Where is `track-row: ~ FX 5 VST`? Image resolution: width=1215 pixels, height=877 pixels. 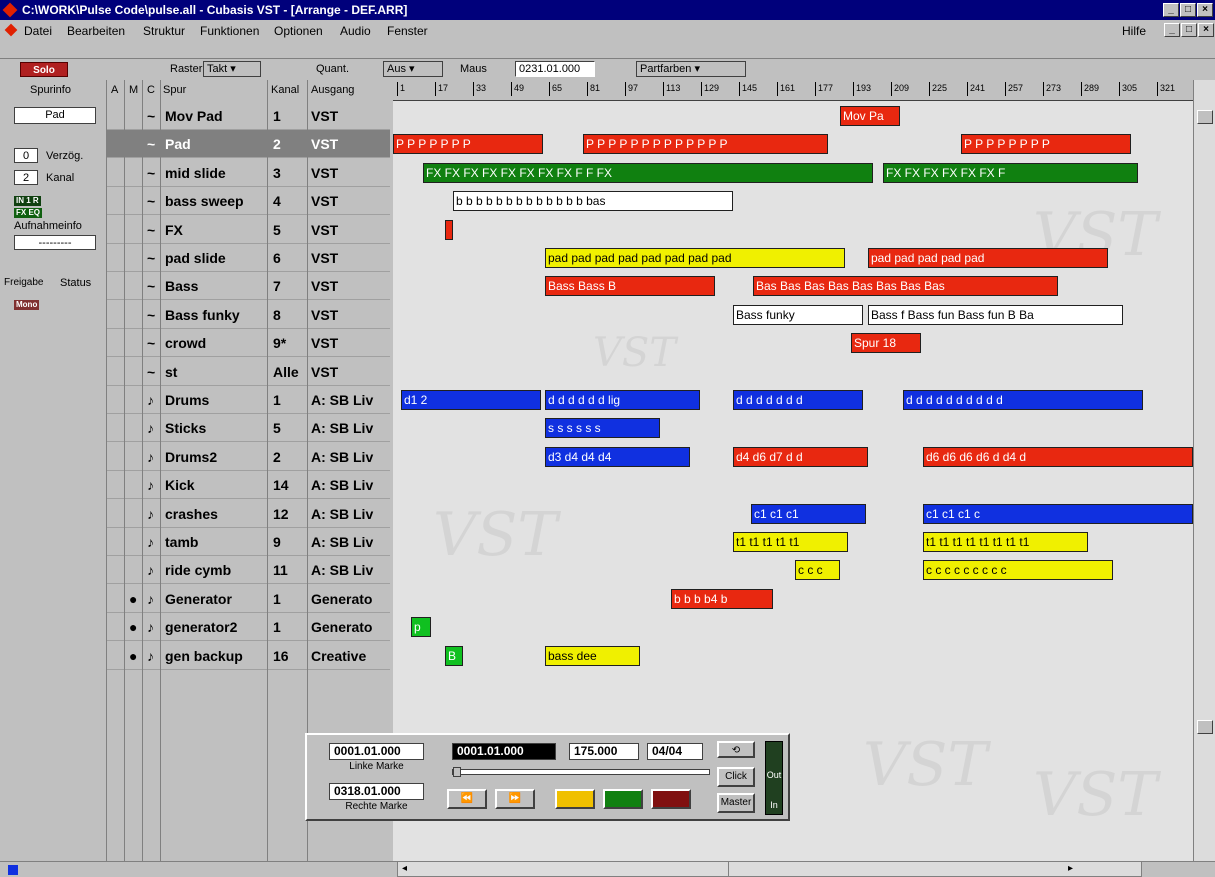 track-row: ~ FX 5 VST is located at coordinates (248, 230).